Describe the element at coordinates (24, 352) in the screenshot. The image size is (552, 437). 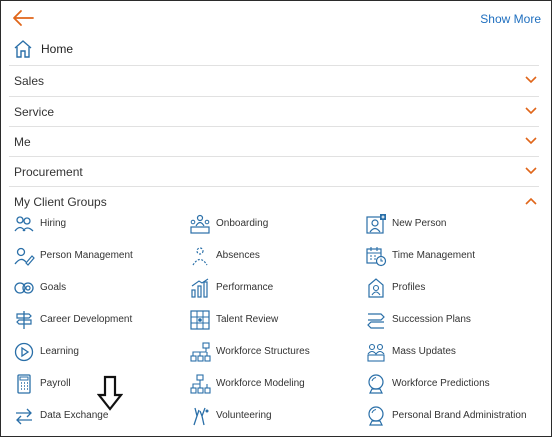
I see `play-circle-icon` at that location.